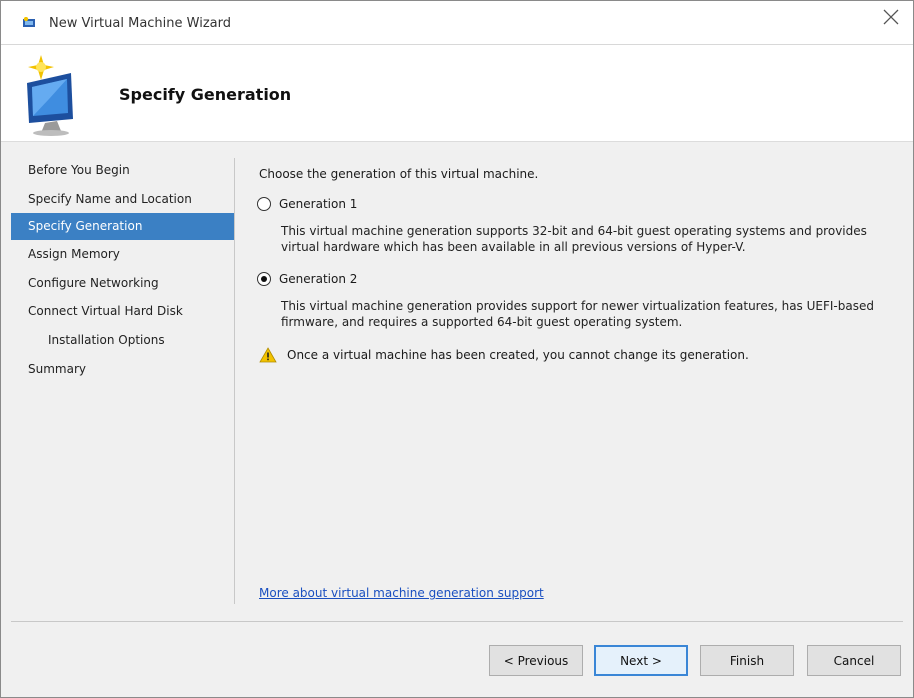 The image size is (914, 698). I want to click on generation-1-option: Generation 1, so click(307, 204).